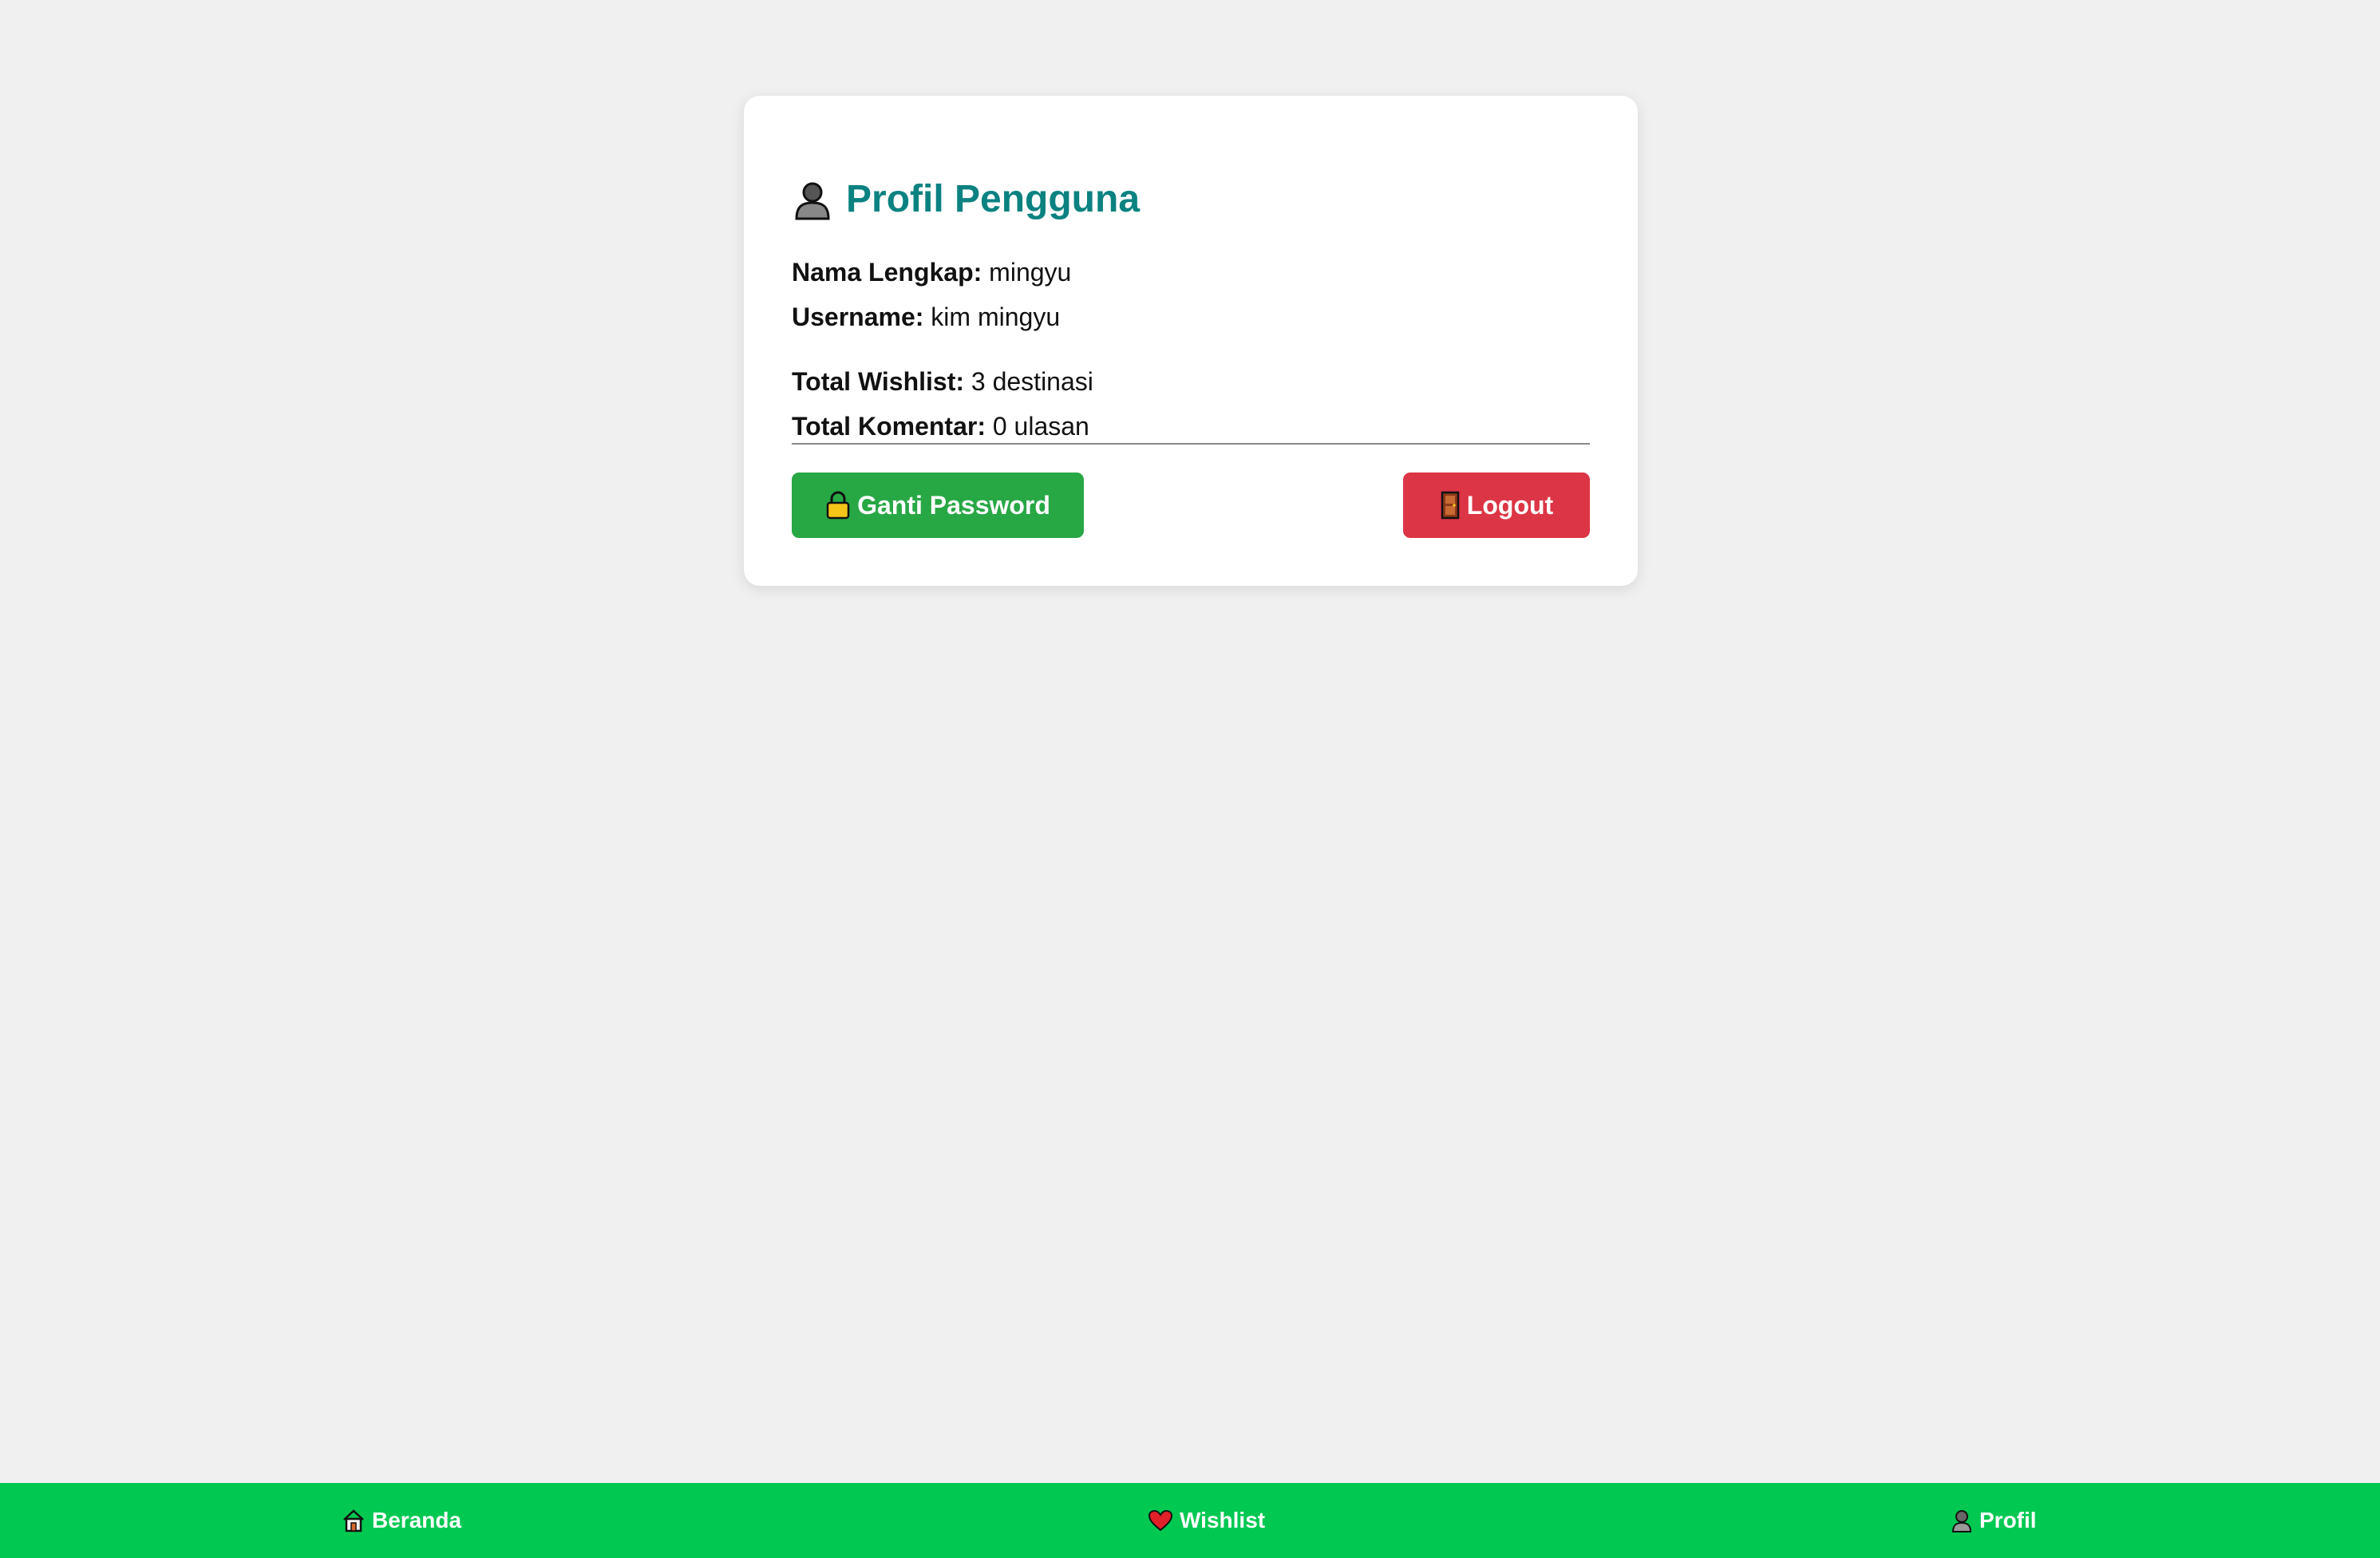 The height and width of the screenshot is (1558, 2380). I want to click on comment-count-row: Total Komentar: 0 ulasan, so click(940, 426).